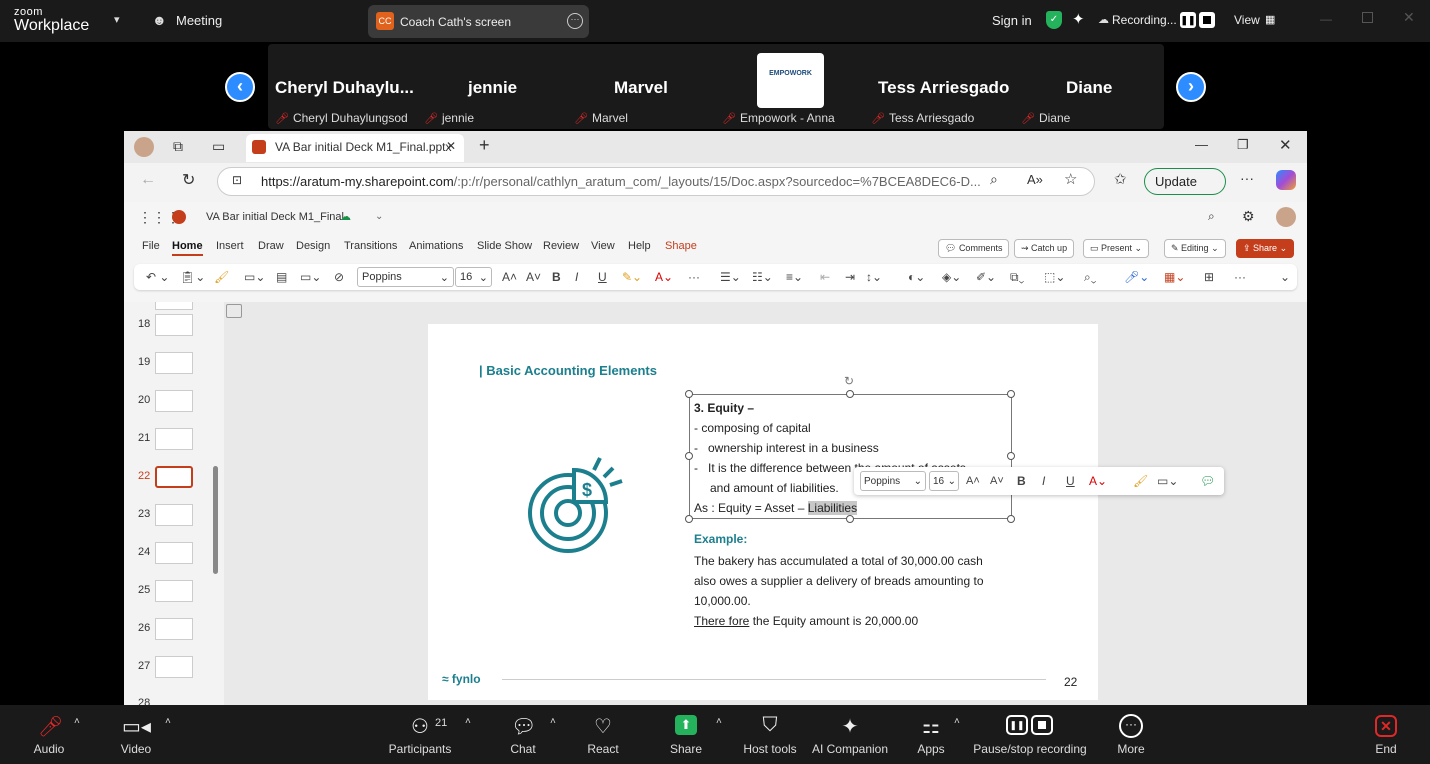  I want to click on participant-label: 🎤︎ Diane, so click(1045, 118).